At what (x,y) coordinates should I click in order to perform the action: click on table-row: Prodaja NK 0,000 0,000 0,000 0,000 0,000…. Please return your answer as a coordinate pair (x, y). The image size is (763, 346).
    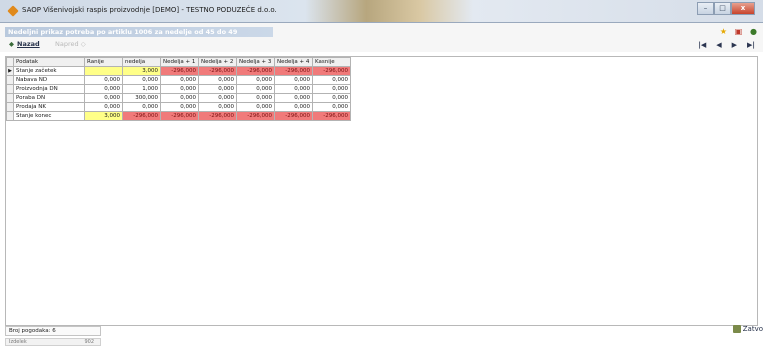
    Looking at the image, I should click on (178, 107).